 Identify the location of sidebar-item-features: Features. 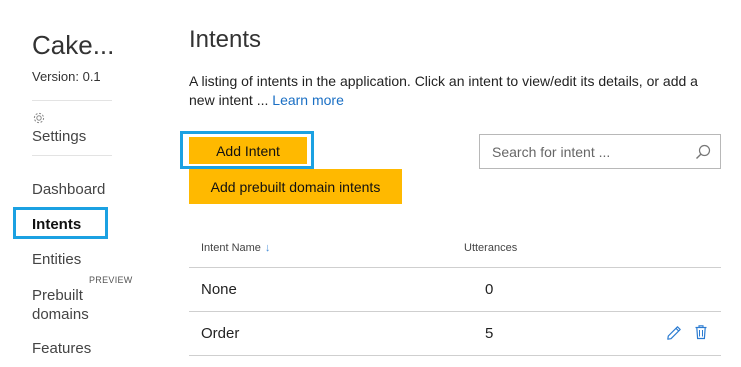
(61, 348).